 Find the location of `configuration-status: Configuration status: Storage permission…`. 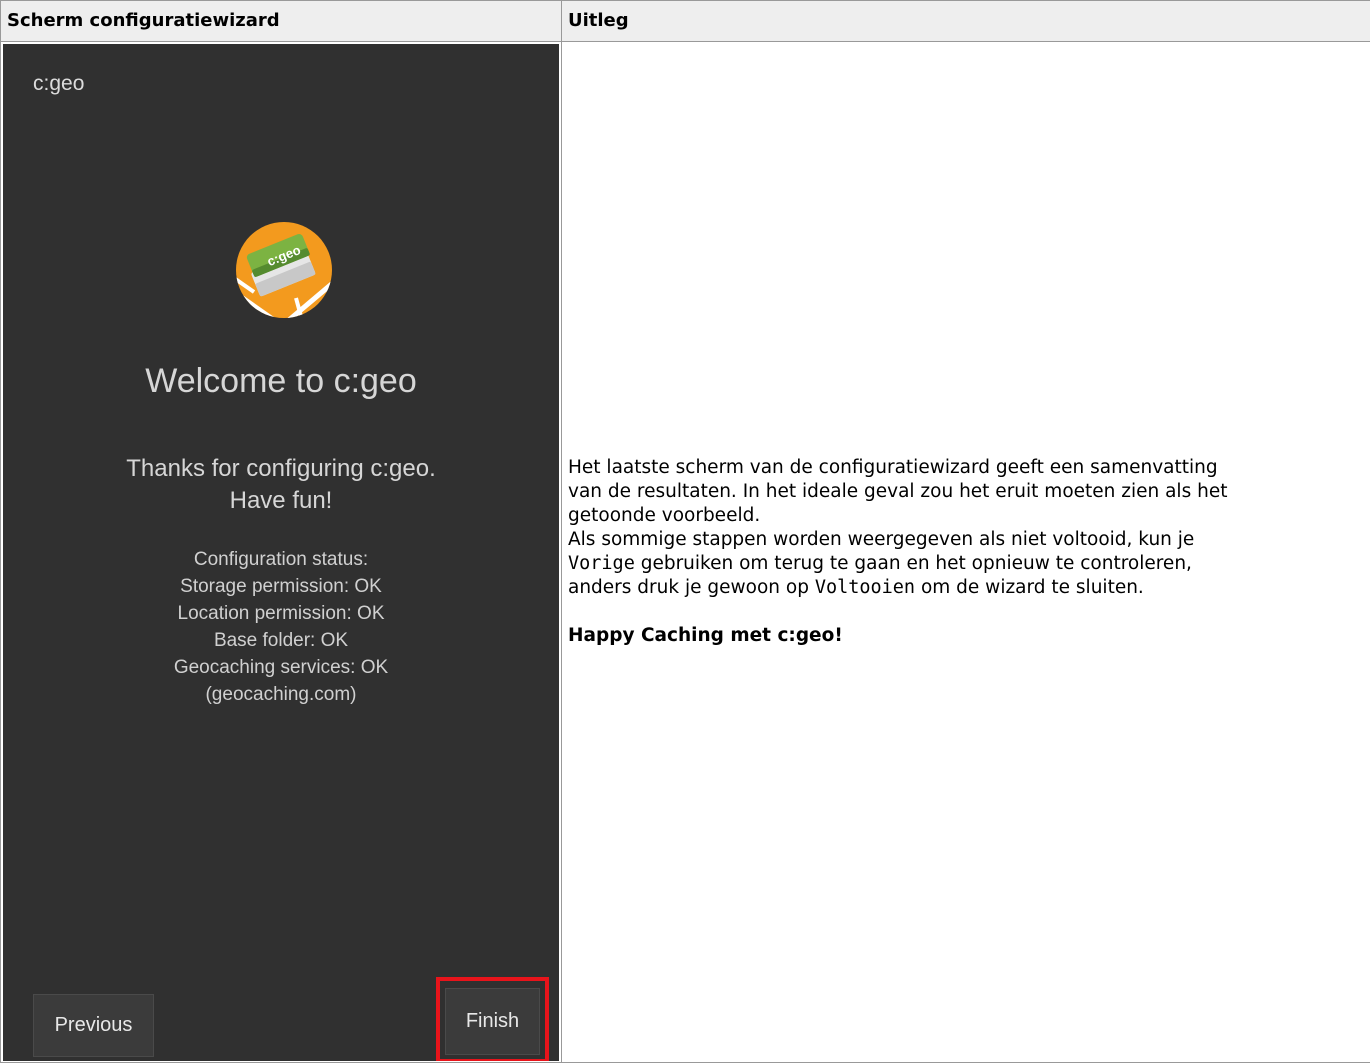

configuration-status: Configuration status: Storage permission… is located at coordinates (281, 627).